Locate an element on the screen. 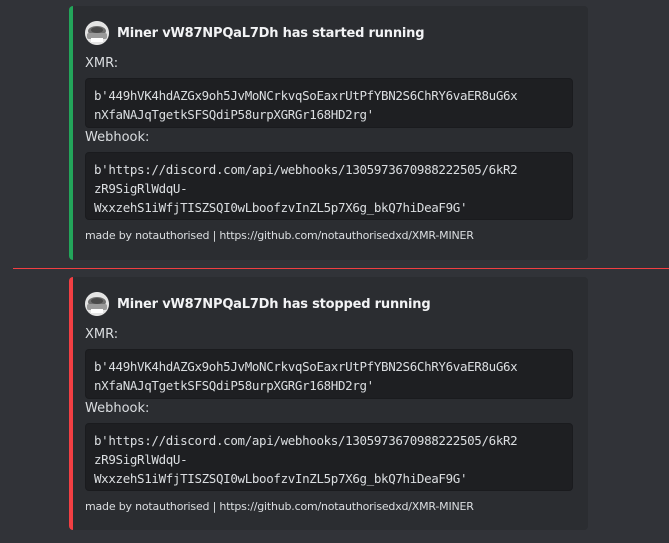 The image size is (669, 543). new-messages-divider is located at coordinates (341, 268).